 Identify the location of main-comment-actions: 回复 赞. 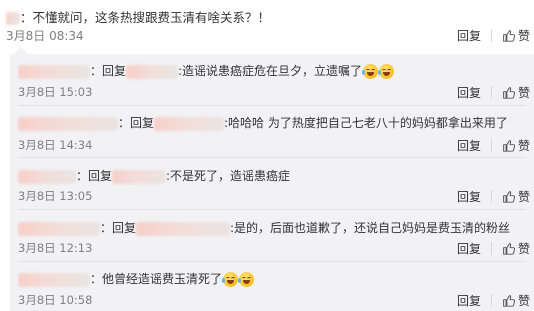
(493, 35).